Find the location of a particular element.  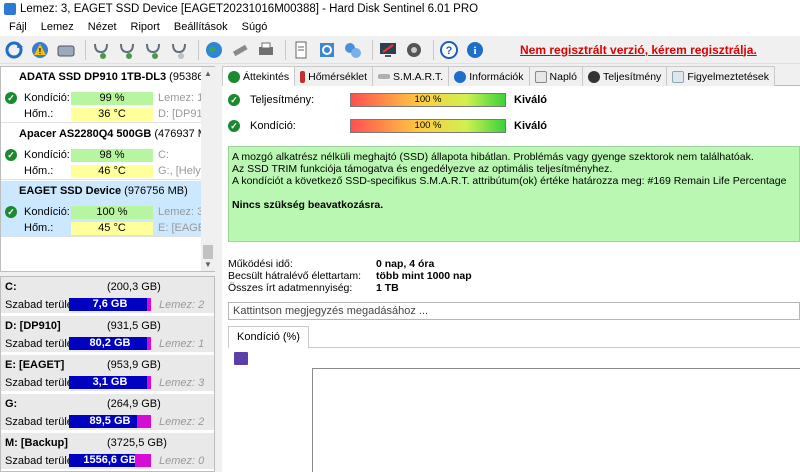

globe-icon is located at coordinates (214, 50).